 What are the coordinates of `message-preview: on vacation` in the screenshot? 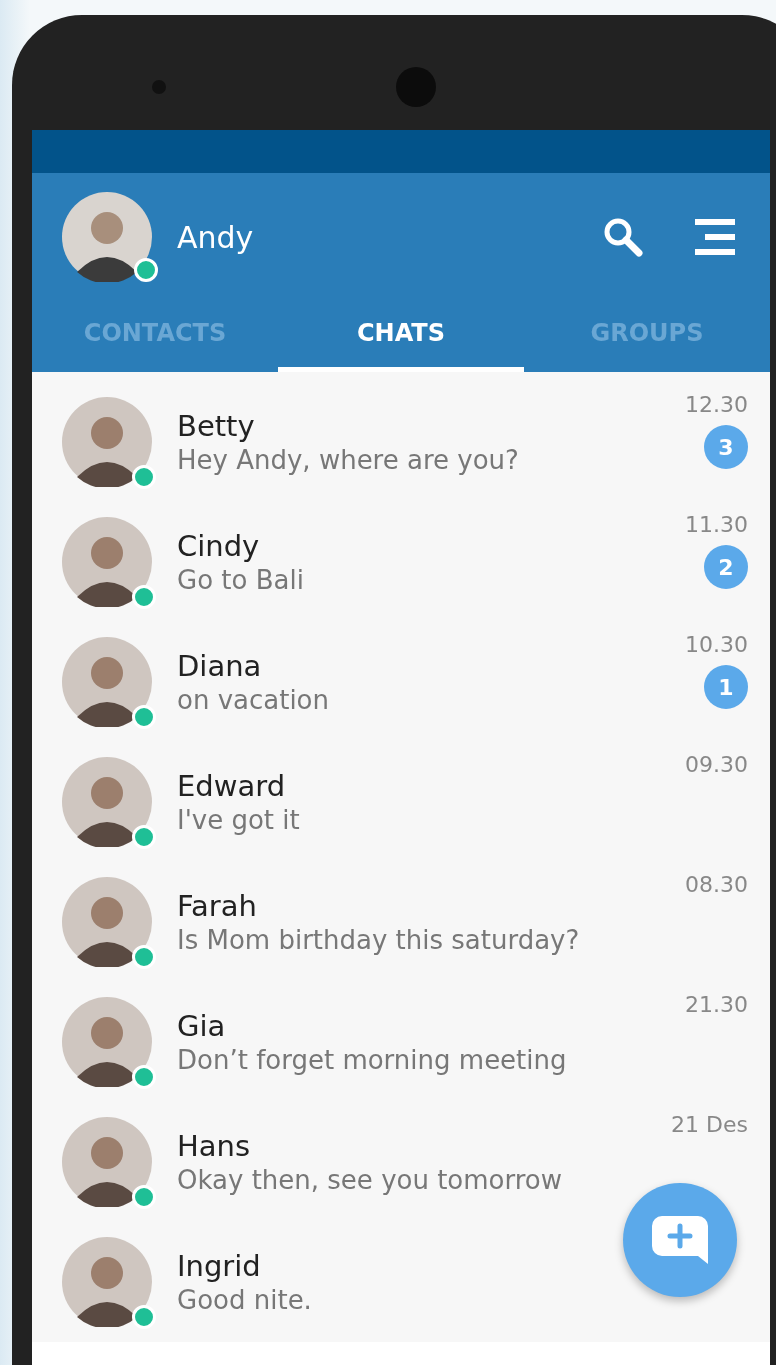 It's located at (253, 700).